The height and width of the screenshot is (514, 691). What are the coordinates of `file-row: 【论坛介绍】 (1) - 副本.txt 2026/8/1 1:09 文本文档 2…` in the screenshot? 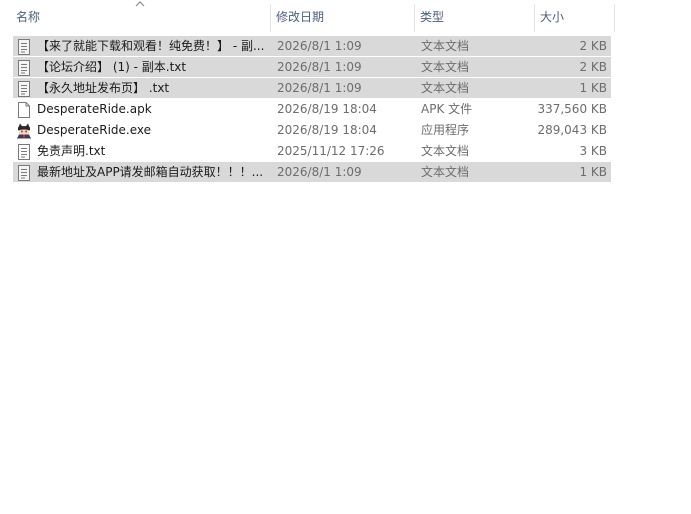 It's located at (312, 67).